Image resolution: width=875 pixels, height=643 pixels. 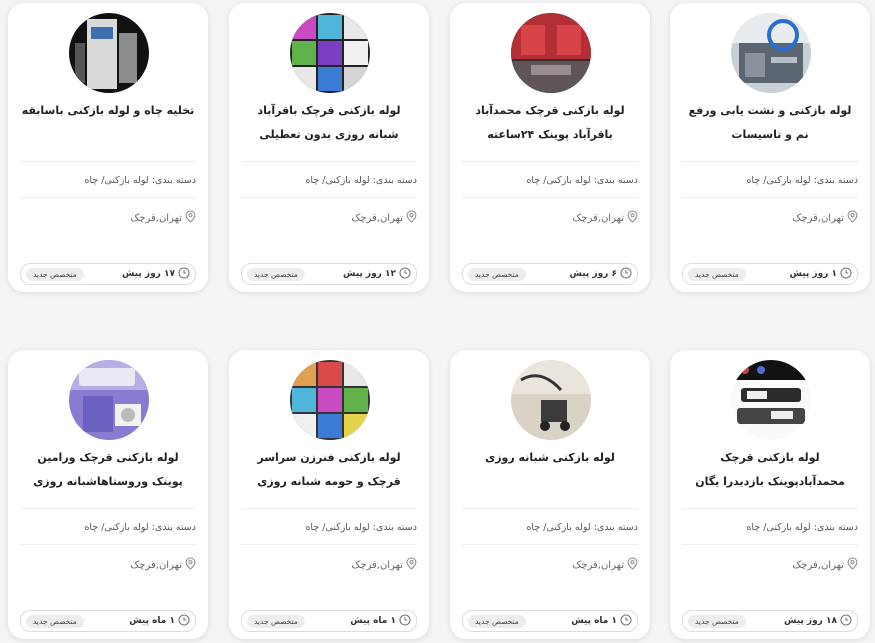 I want to click on time-text: ۶ روز پیش, so click(x=593, y=274).